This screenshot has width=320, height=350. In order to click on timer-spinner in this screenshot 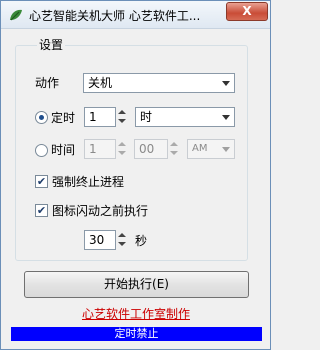, I will do `click(122, 117)`.